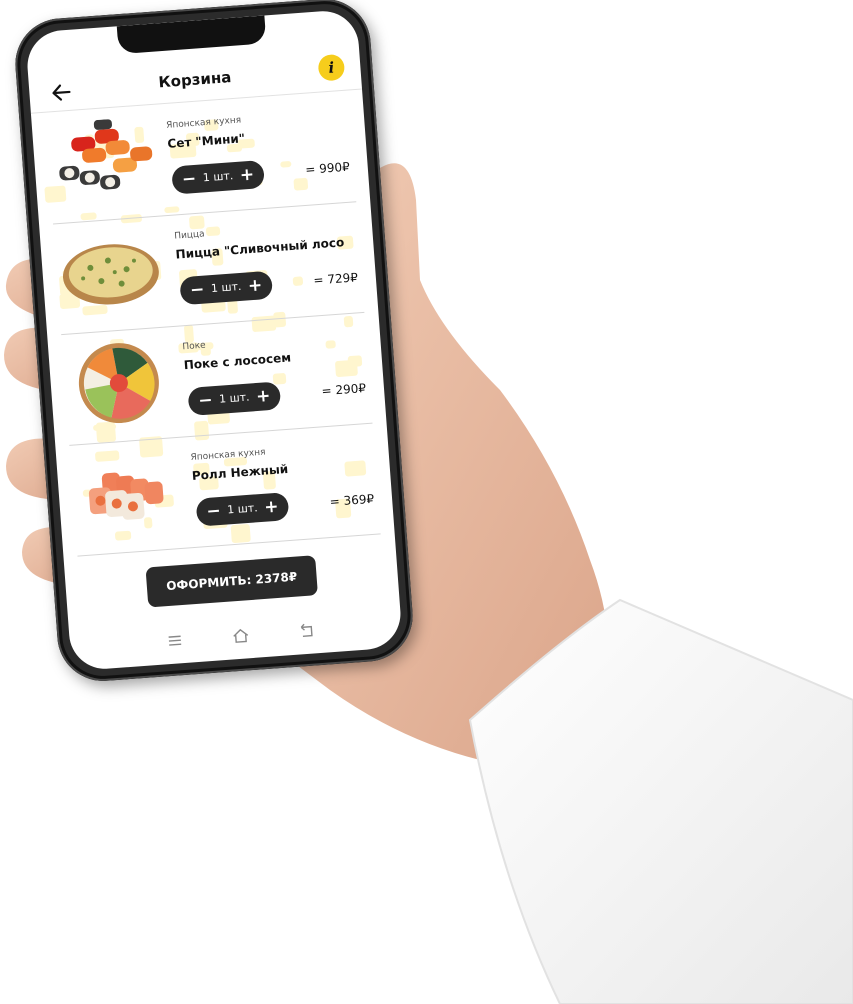 The height and width of the screenshot is (1004, 853). I want to click on item-name: Поке с лососем, so click(237, 361).